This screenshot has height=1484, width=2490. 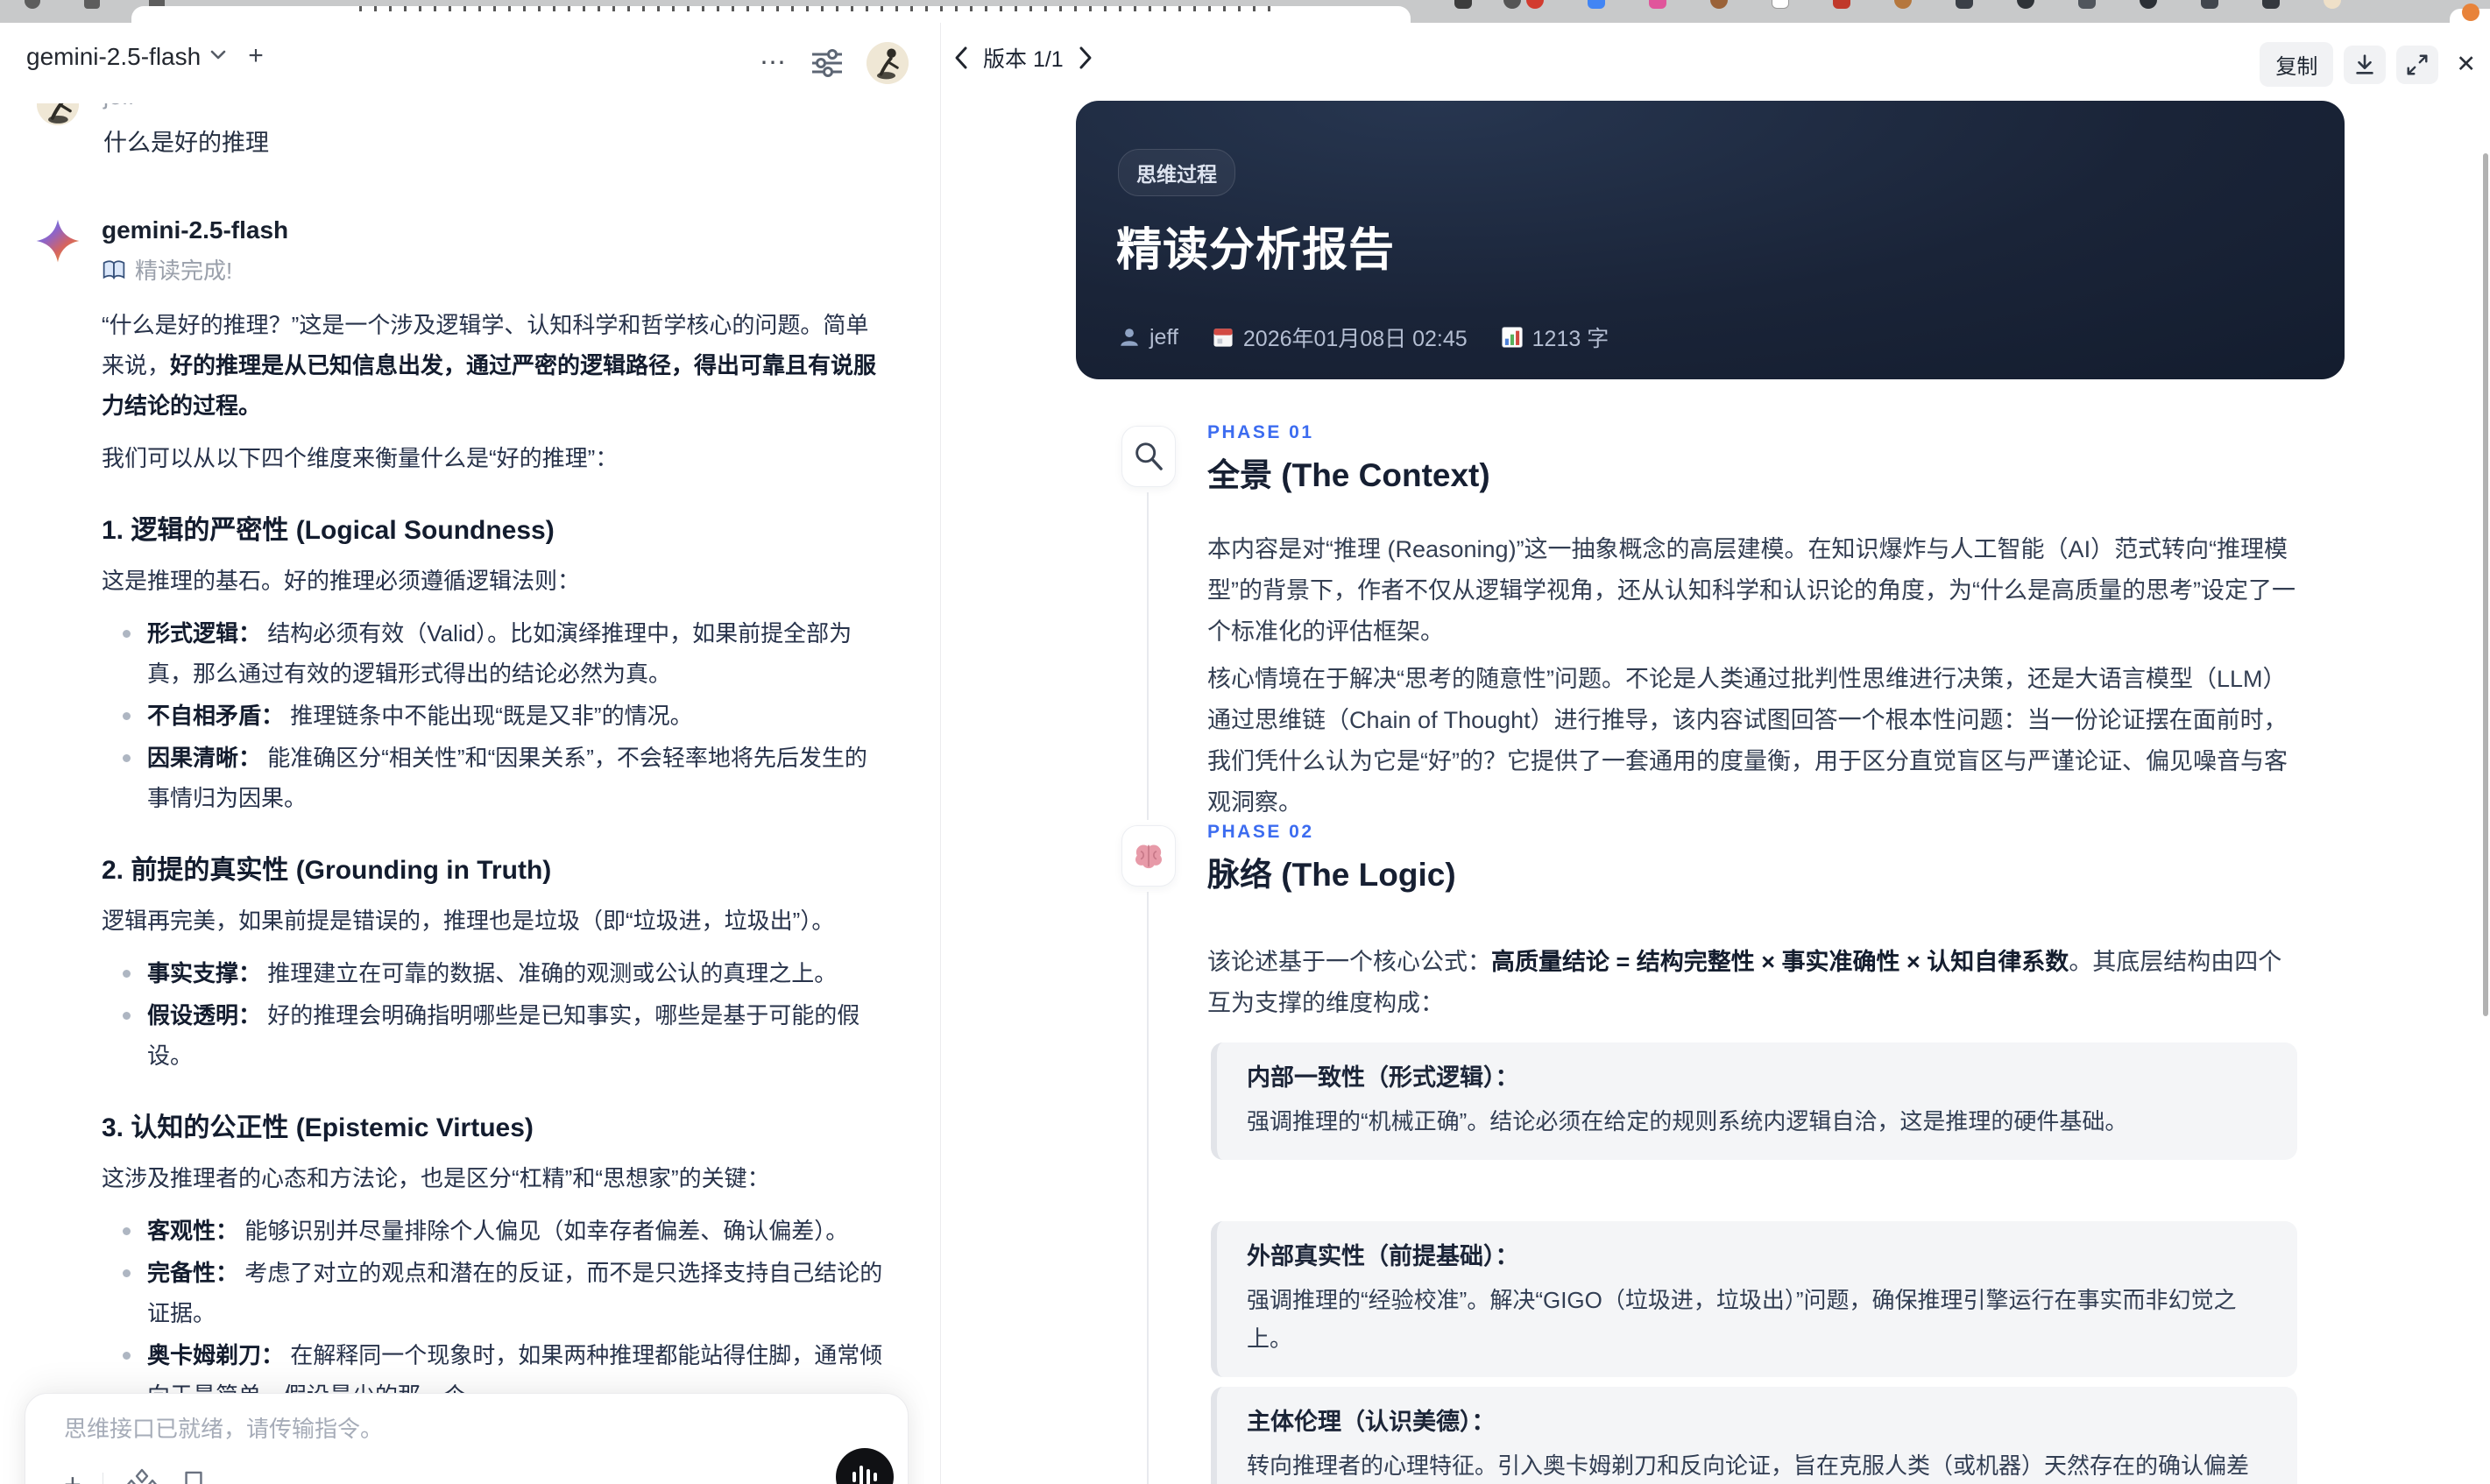 What do you see at coordinates (2297, 64) in the screenshot?
I see `copy-button: 复制` at bounding box center [2297, 64].